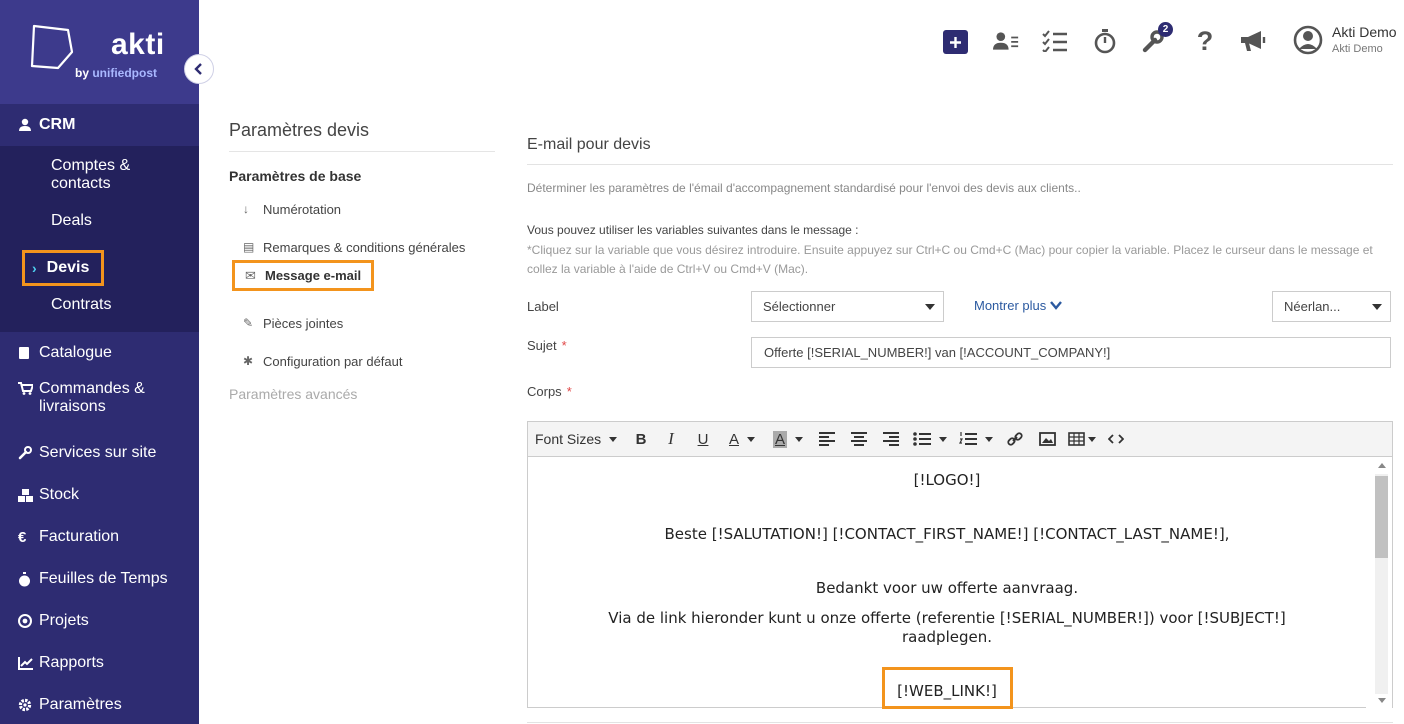  What do you see at coordinates (1379, 583) in the screenshot?
I see `editor-scrollbar` at bounding box center [1379, 583].